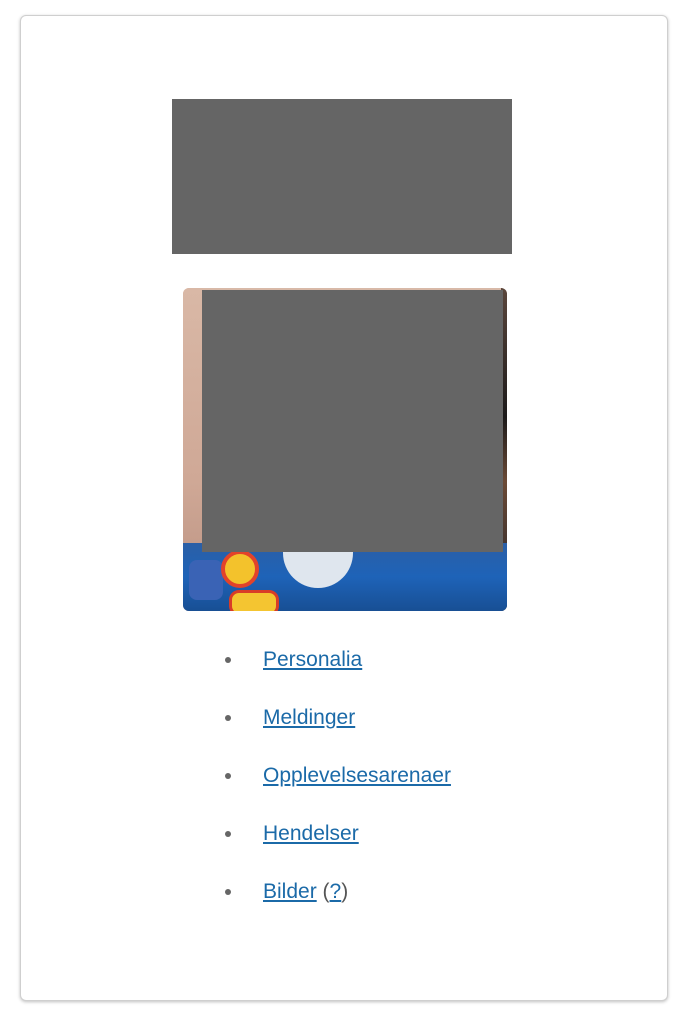  What do you see at coordinates (240, 569) in the screenshot?
I see `photo-toy-ring` at bounding box center [240, 569].